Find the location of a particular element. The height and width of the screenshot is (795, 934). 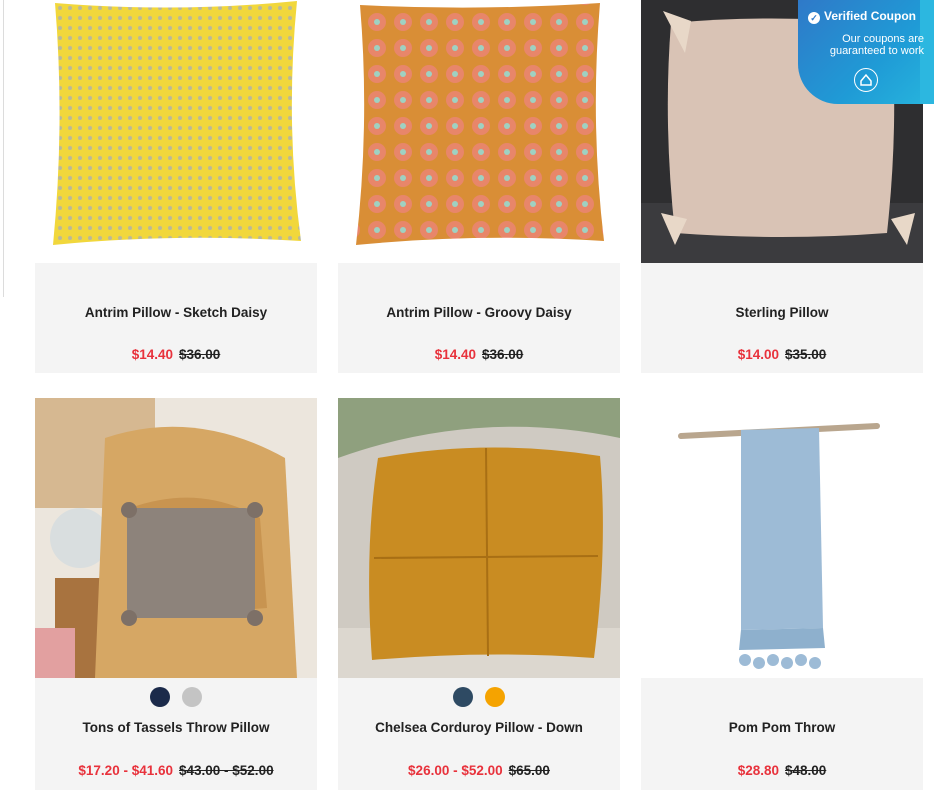

product-card: Pom Pom Throw $28.80 $48.00 is located at coordinates (782, 594).